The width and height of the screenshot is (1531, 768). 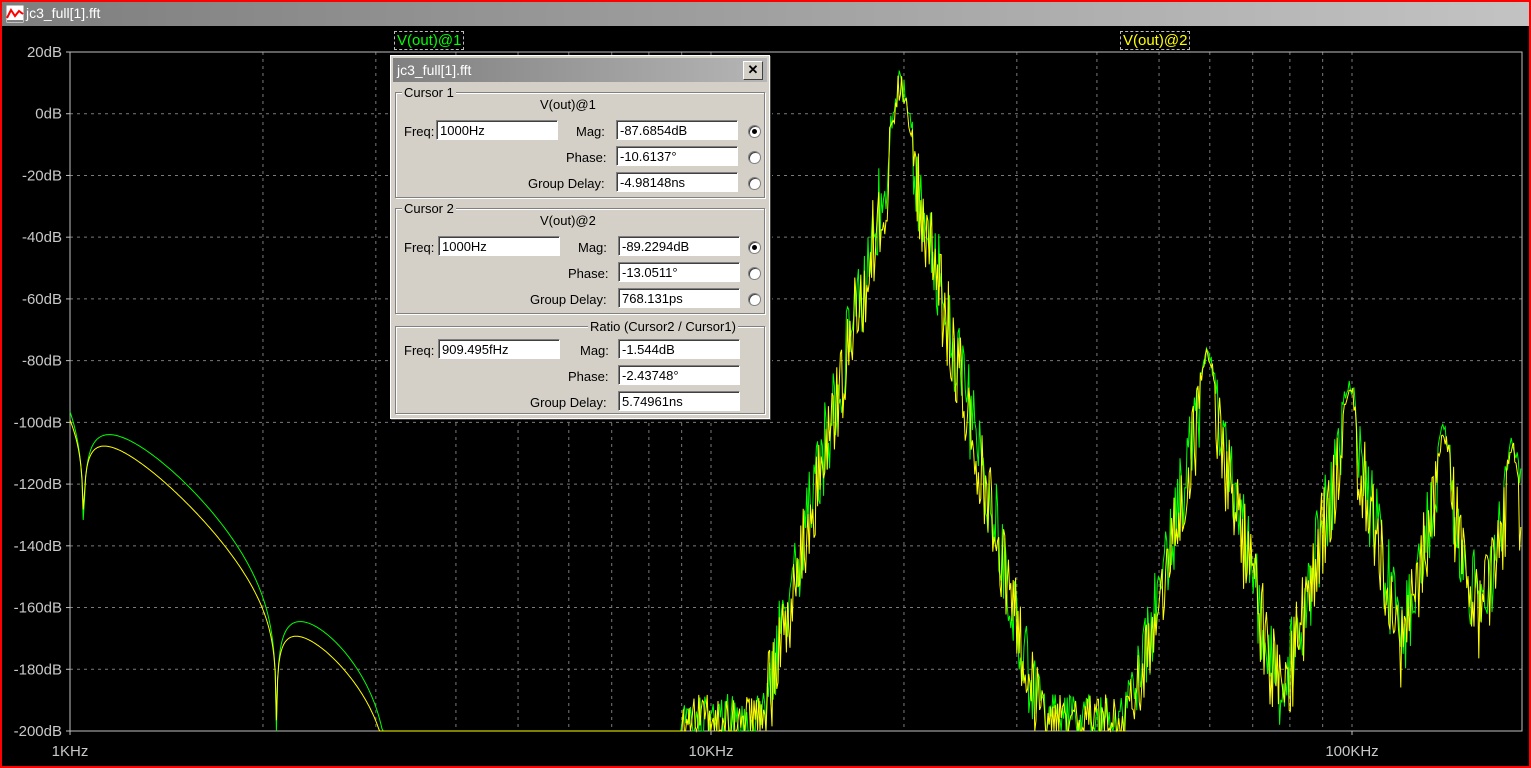 I want to click on window-title: jc3_full[1].fft, so click(x=63, y=13).